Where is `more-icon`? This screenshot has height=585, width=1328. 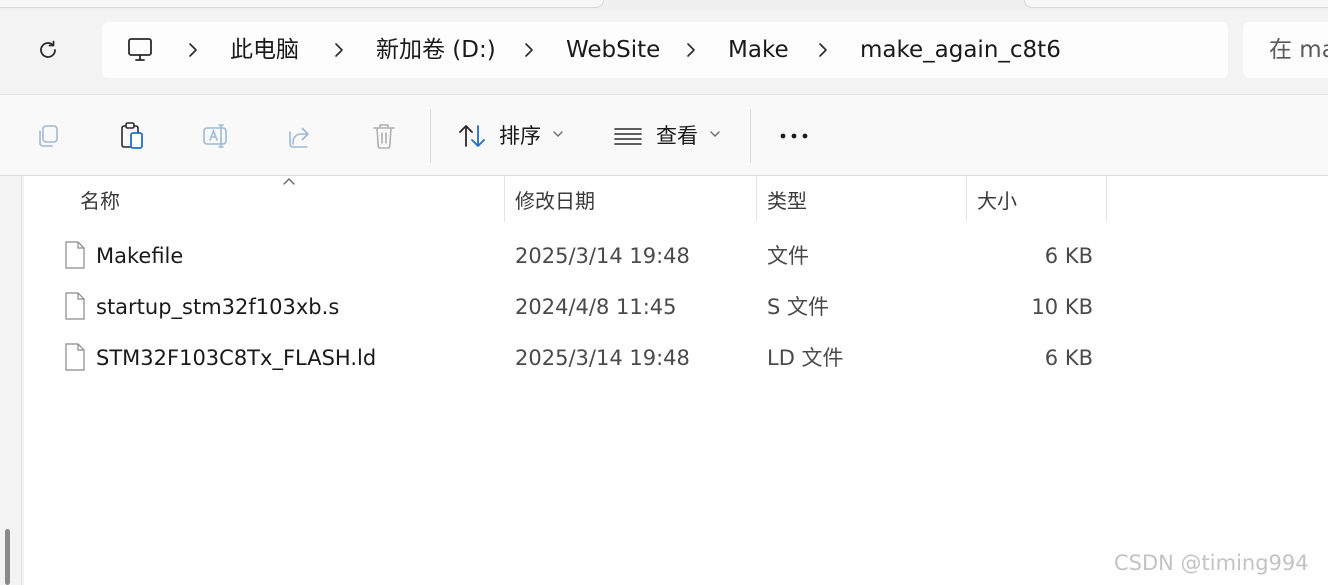
more-icon is located at coordinates (794, 136).